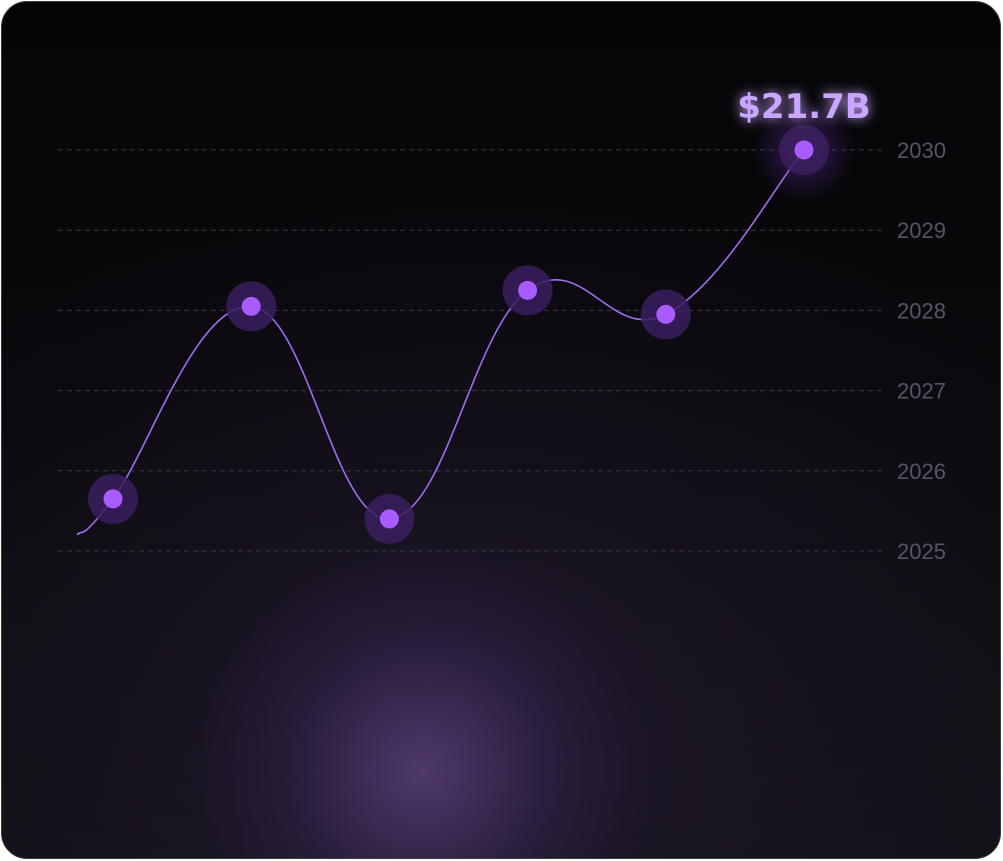  Describe the element at coordinates (921, 551) in the screenshot. I see `y-tick-label: 2025` at that location.